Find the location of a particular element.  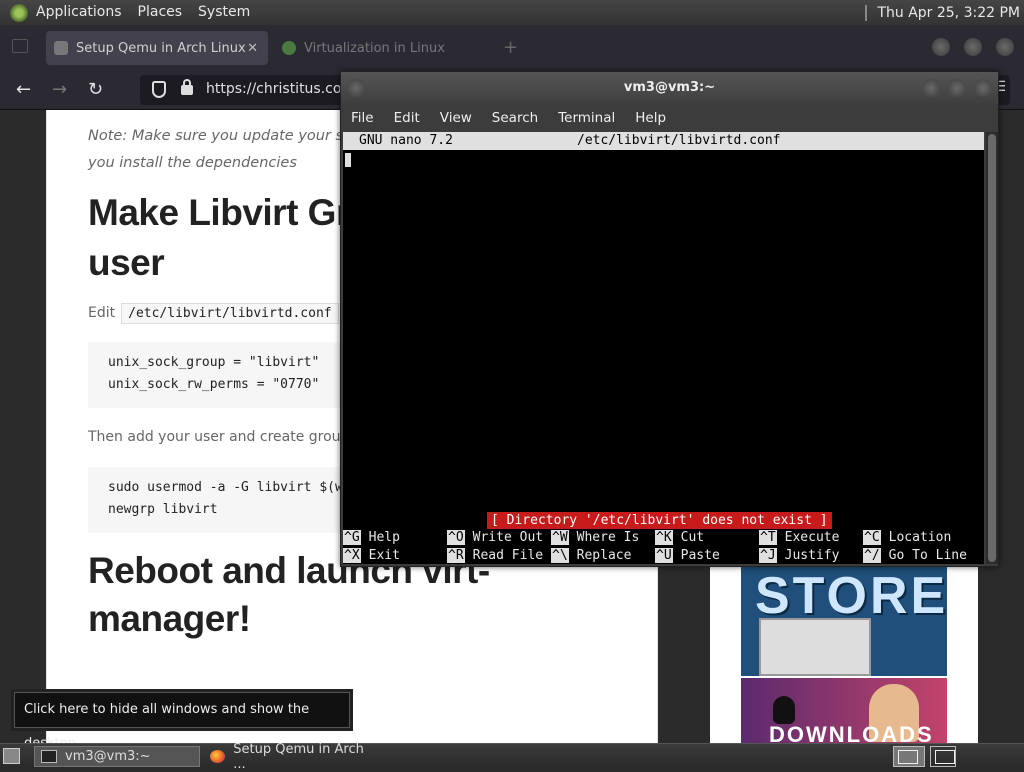

shortcut-go-to-line: ^/Go To Line is located at coordinates (915, 555).